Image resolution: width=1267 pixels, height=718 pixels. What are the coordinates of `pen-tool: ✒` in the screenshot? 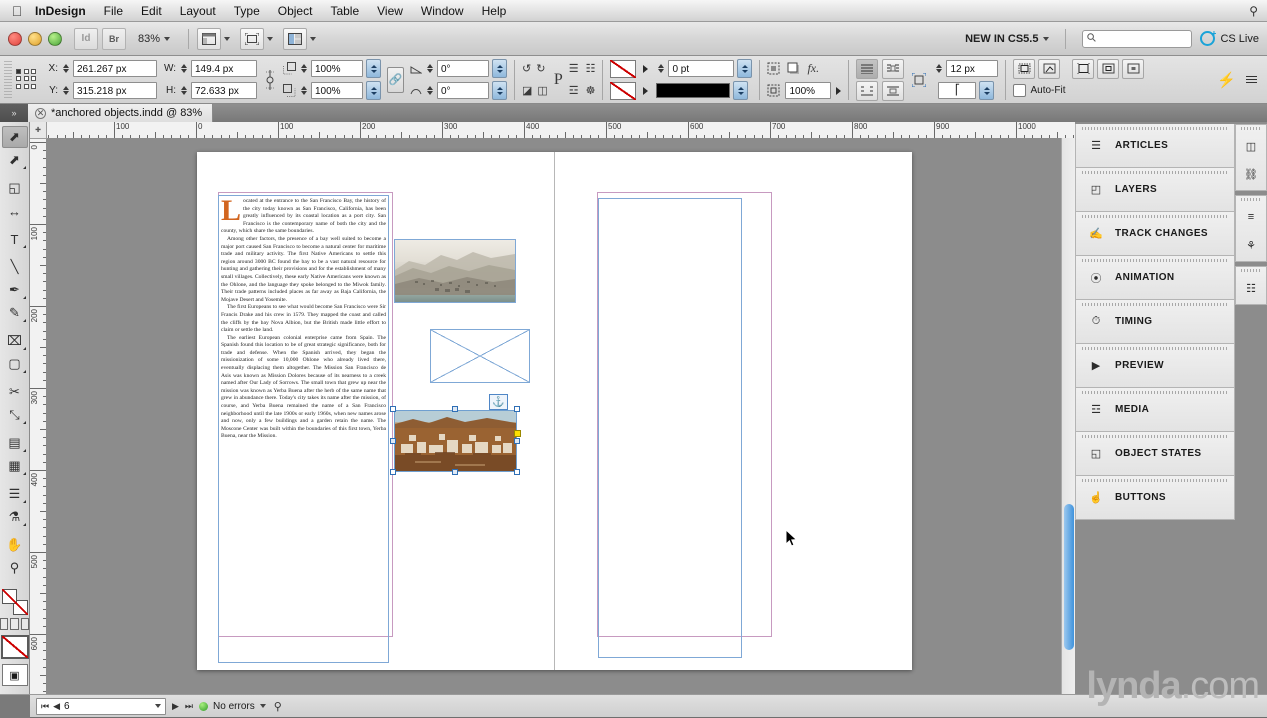 It's located at (15, 290).